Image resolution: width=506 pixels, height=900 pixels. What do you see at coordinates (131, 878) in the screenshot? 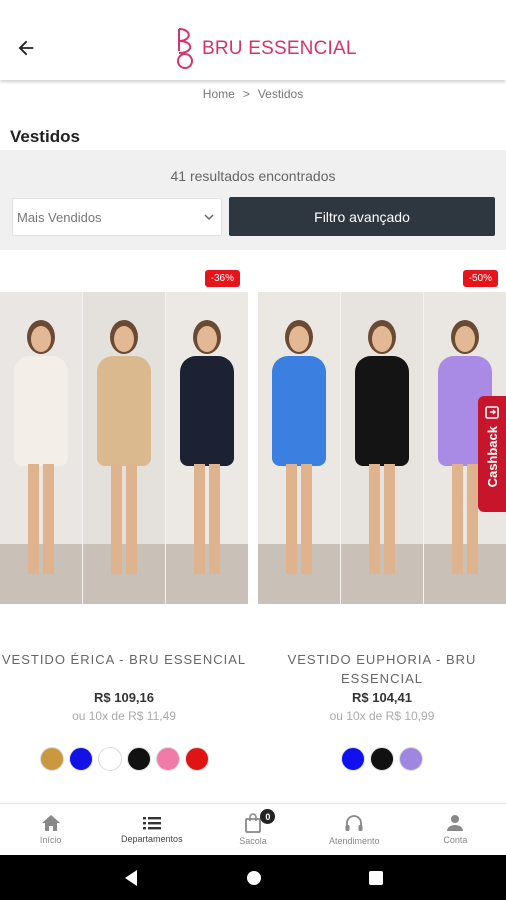
I see `back-icon` at bounding box center [131, 878].